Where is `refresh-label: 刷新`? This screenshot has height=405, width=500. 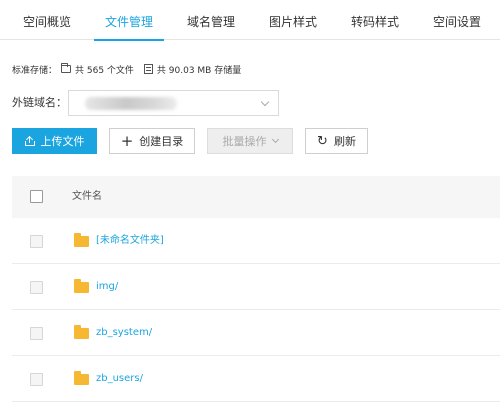 refresh-label: 刷新 is located at coordinates (344, 141).